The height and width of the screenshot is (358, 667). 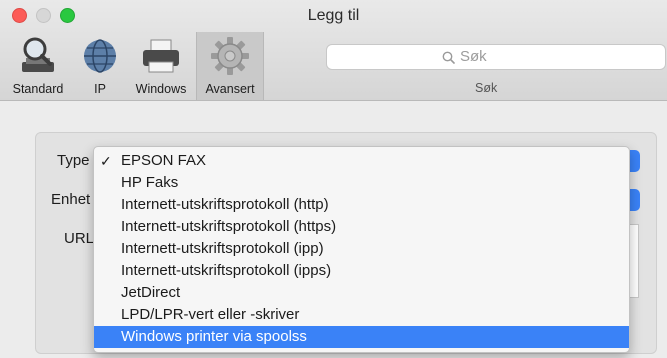 What do you see at coordinates (106, 161) in the screenshot?
I see `checkmark-icon: ✓` at bounding box center [106, 161].